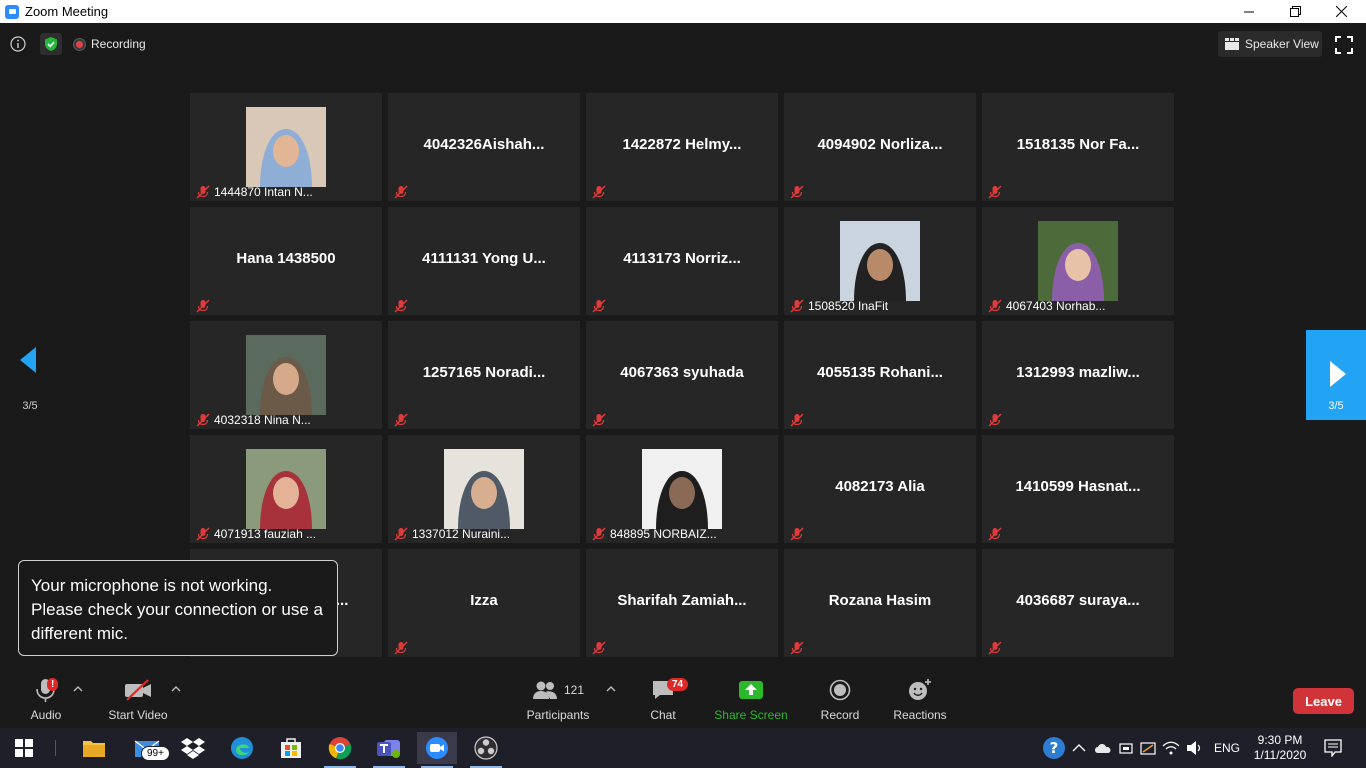 The width and height of the screenshot is (1366, 768). What do you see at coordinates (147, 748) in the screenshot?
I see `taskbar-mail: 99+` at bounding box center [147, 748].